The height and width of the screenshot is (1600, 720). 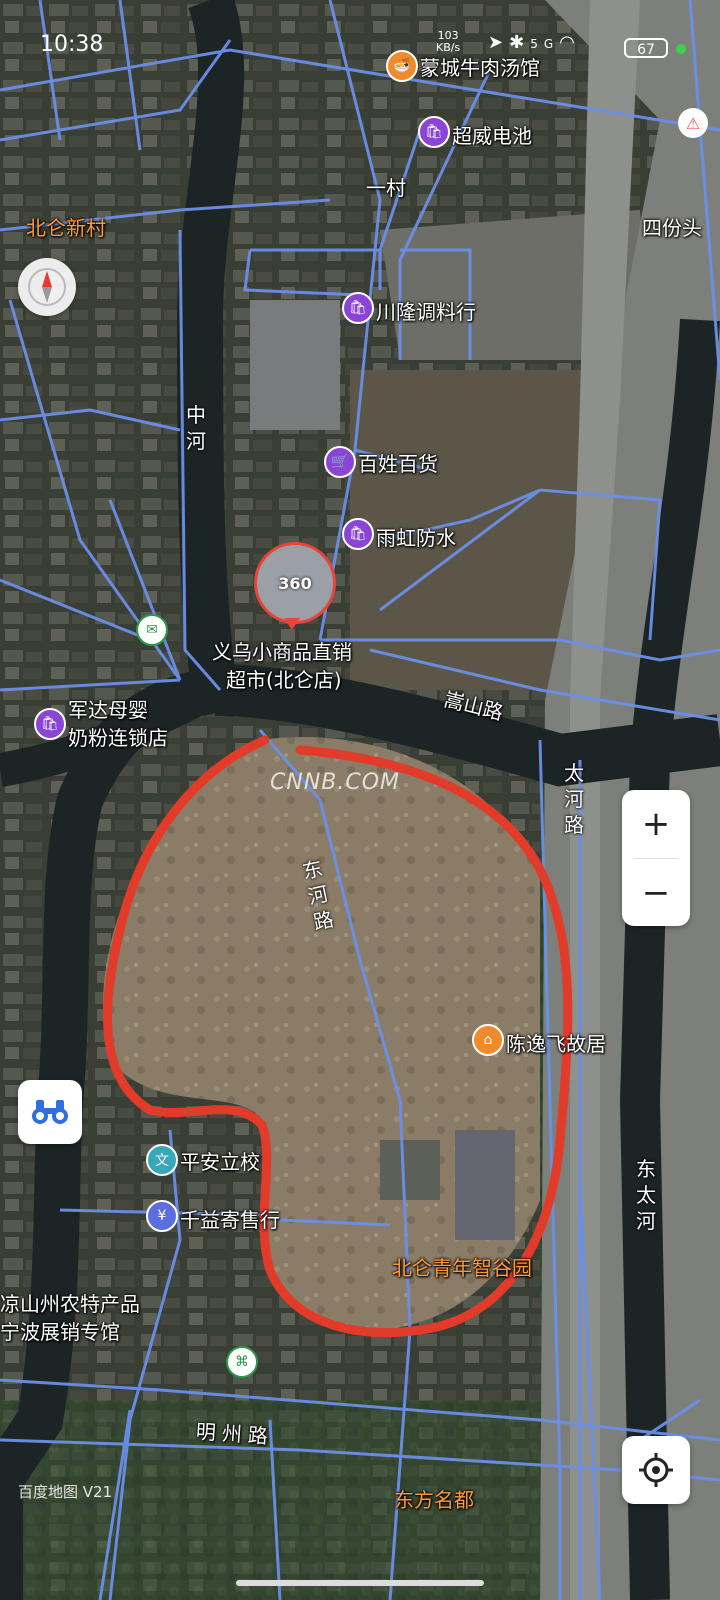 I want to click on compass-icon, so click(x=47, y=287).